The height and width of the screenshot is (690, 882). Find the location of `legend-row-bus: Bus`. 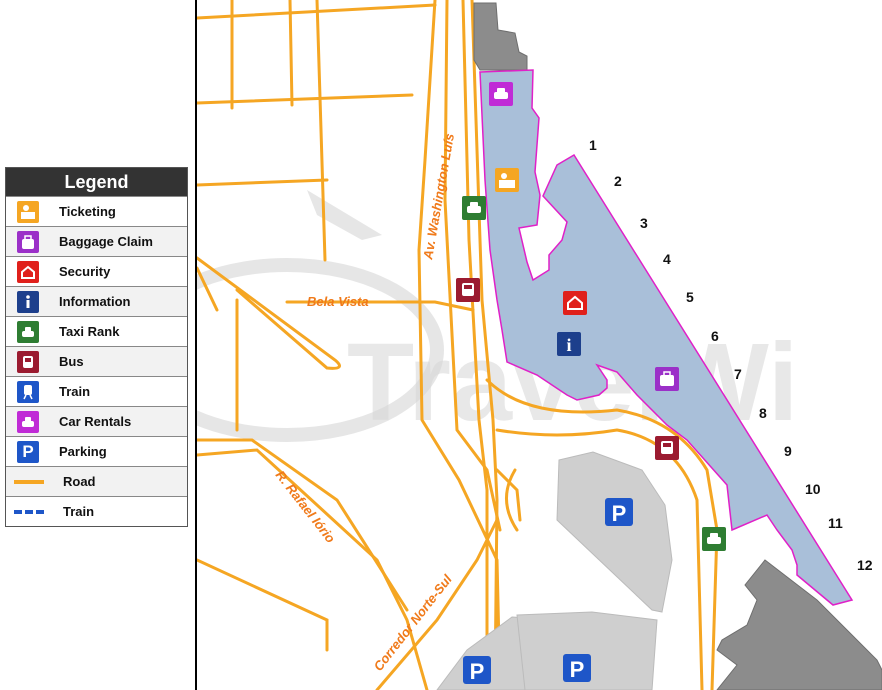

legend-row-bus: Bus is located at coordinates (96, 361).